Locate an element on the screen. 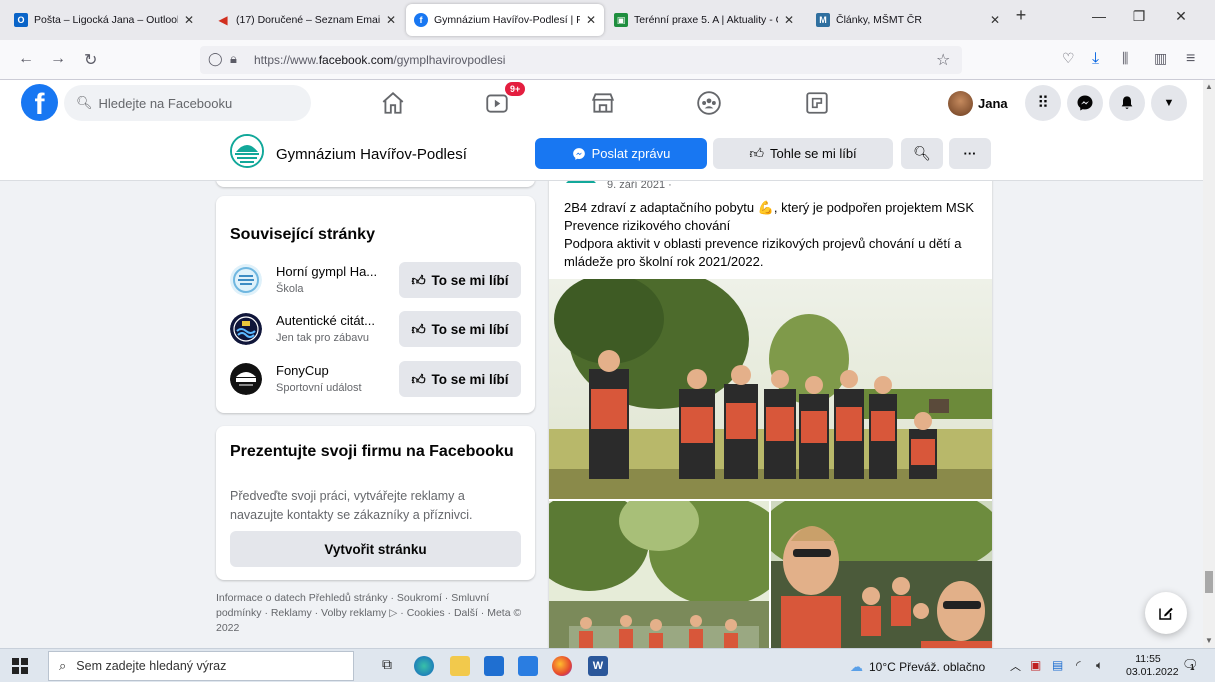  new-tab-icon: + is located at coordinates (1021, 15).